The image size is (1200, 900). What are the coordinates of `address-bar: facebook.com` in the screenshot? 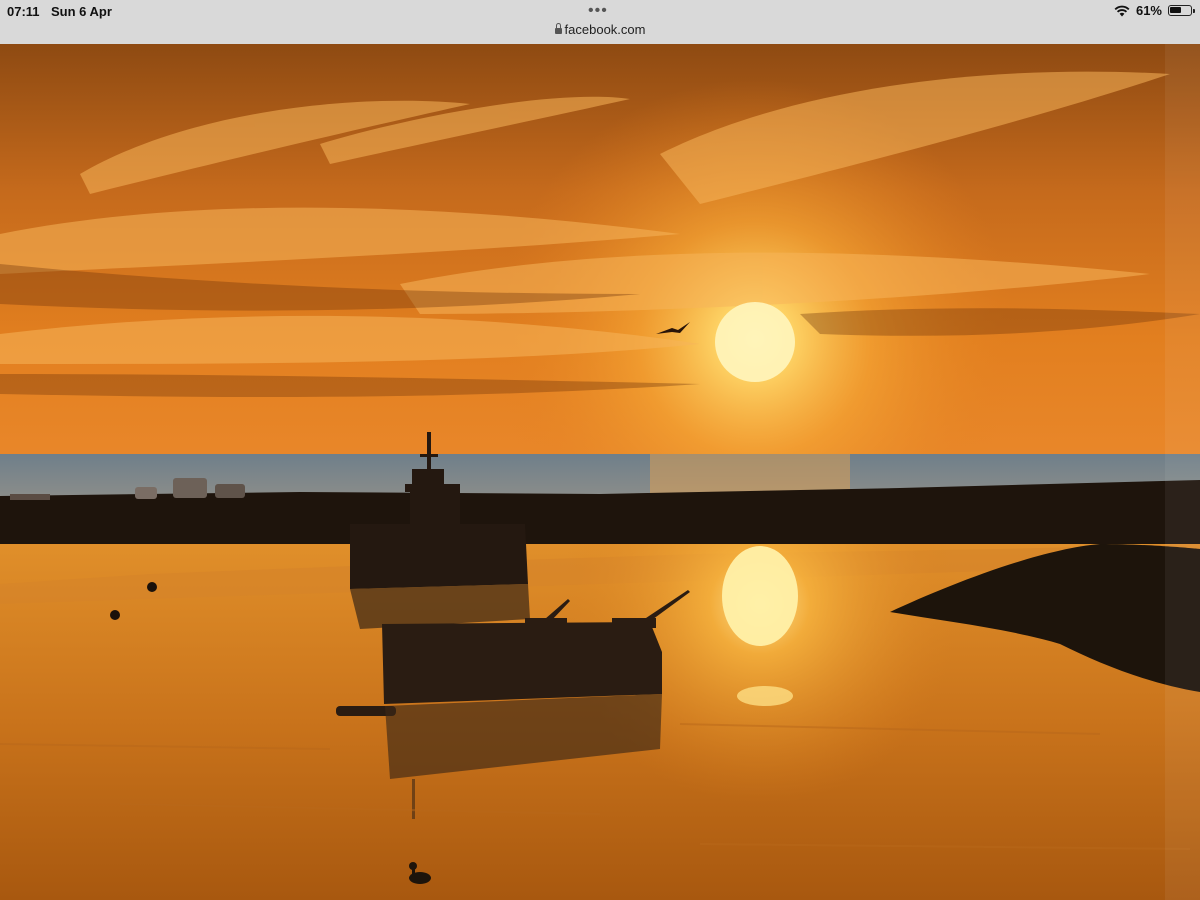 It's located at (600, 29).